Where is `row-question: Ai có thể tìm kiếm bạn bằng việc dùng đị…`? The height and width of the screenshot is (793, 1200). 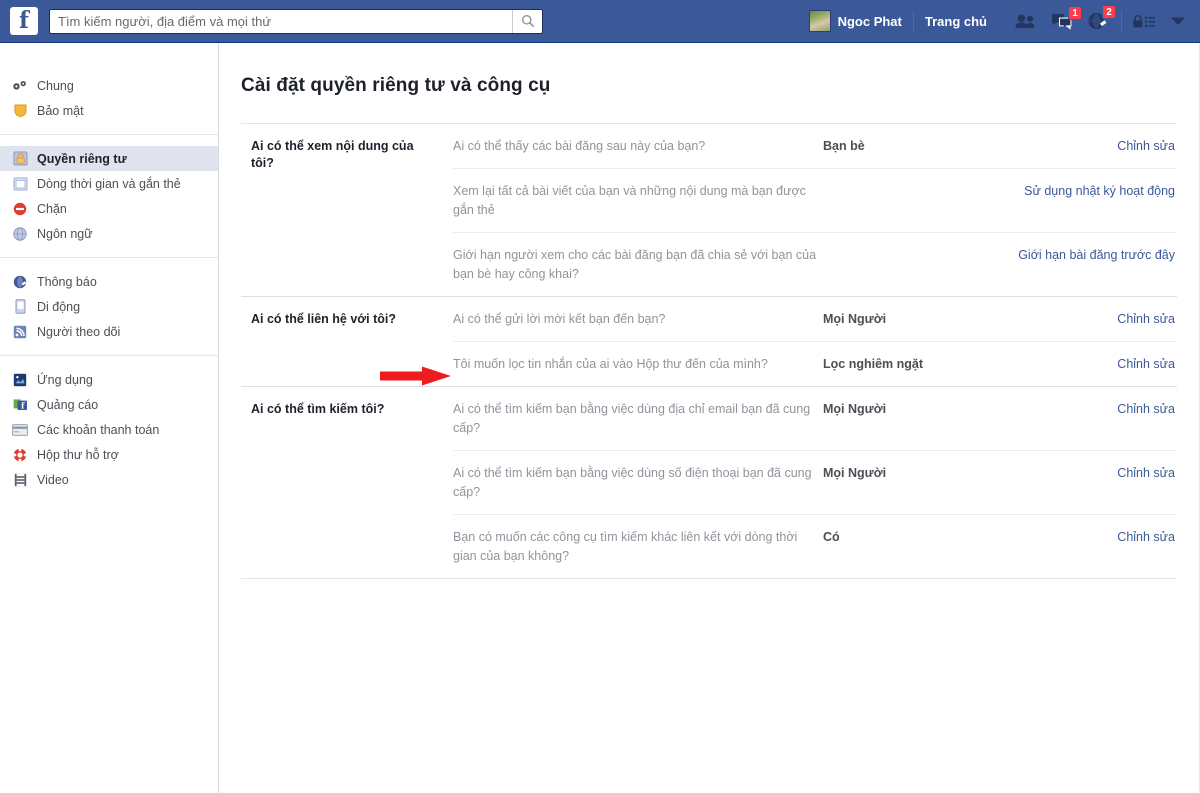
row-question: Ai có thể tìm kiếm bạn bằng việc dùng đị… is located at coordinates (632, 418).